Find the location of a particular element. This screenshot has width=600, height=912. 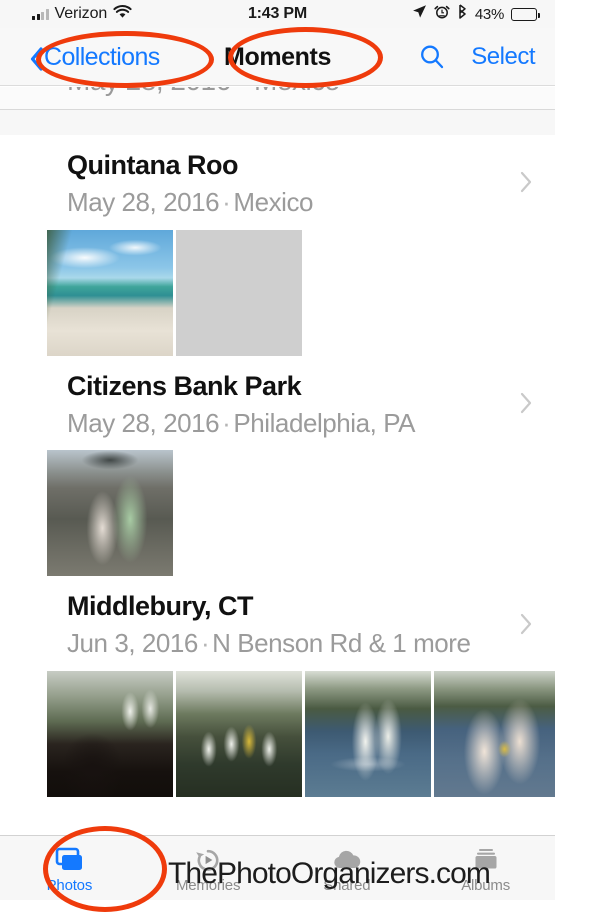

beach-shoreline-photo is located at coordinates (110, 292).